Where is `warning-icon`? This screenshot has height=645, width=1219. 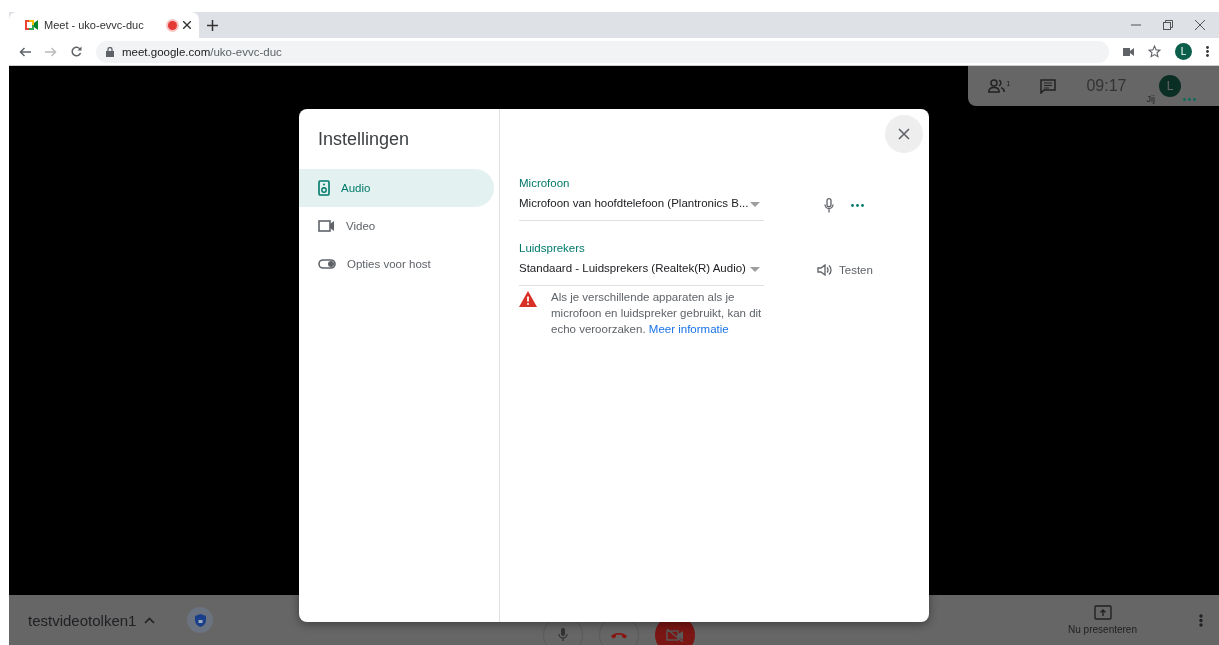 warning-icon is located at coordinates (528, 299).